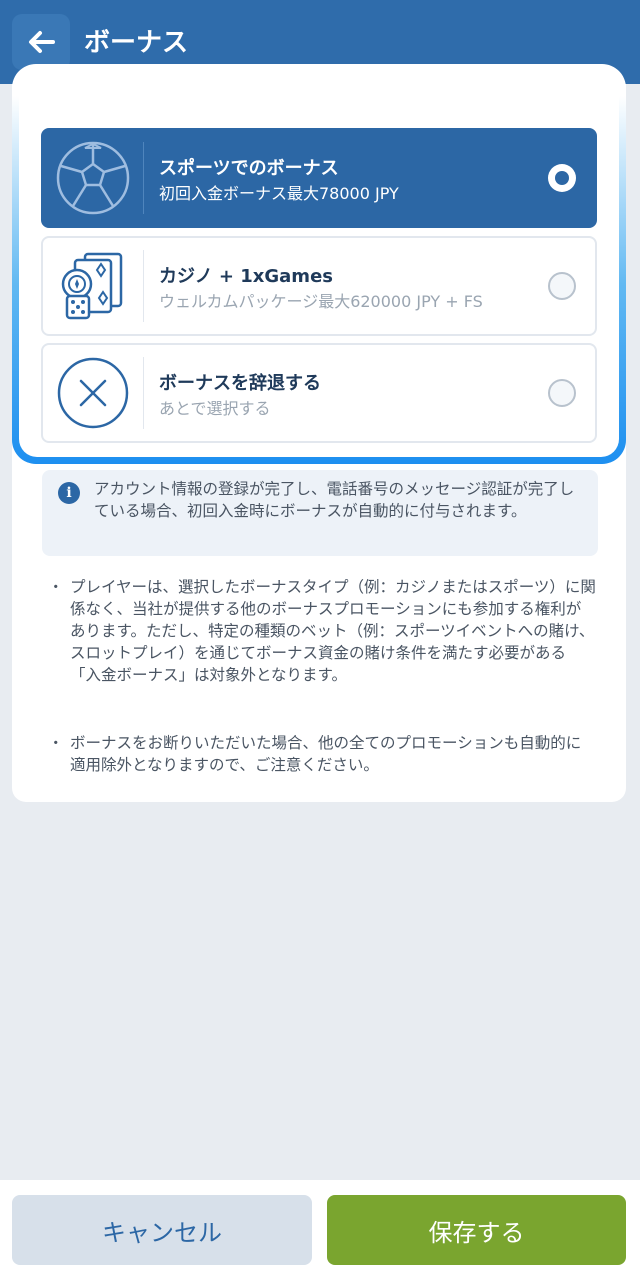  What do you see at coordinates (249, 168) in the screenshot?
I see `option-title: スポーツでのボーナス` at bounding box center [249, 168].